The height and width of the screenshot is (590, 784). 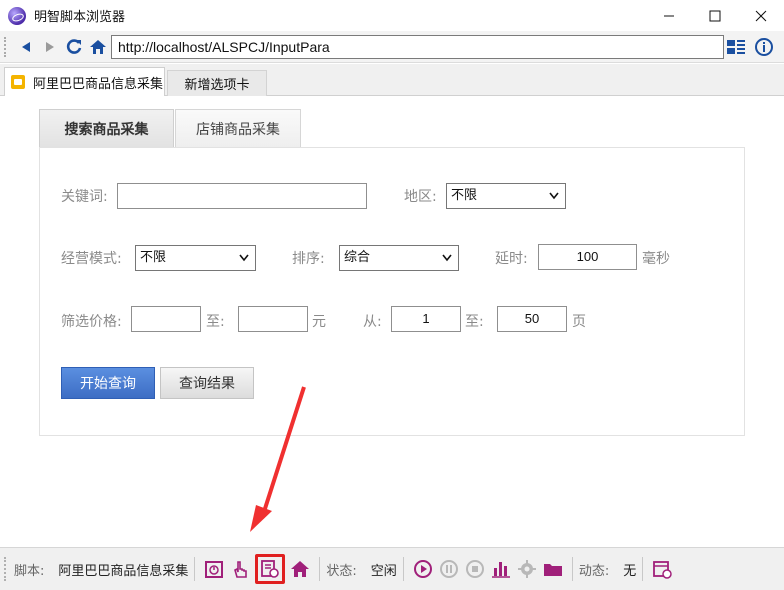 I want to click on pause-icon, so click(x=448, y=569).